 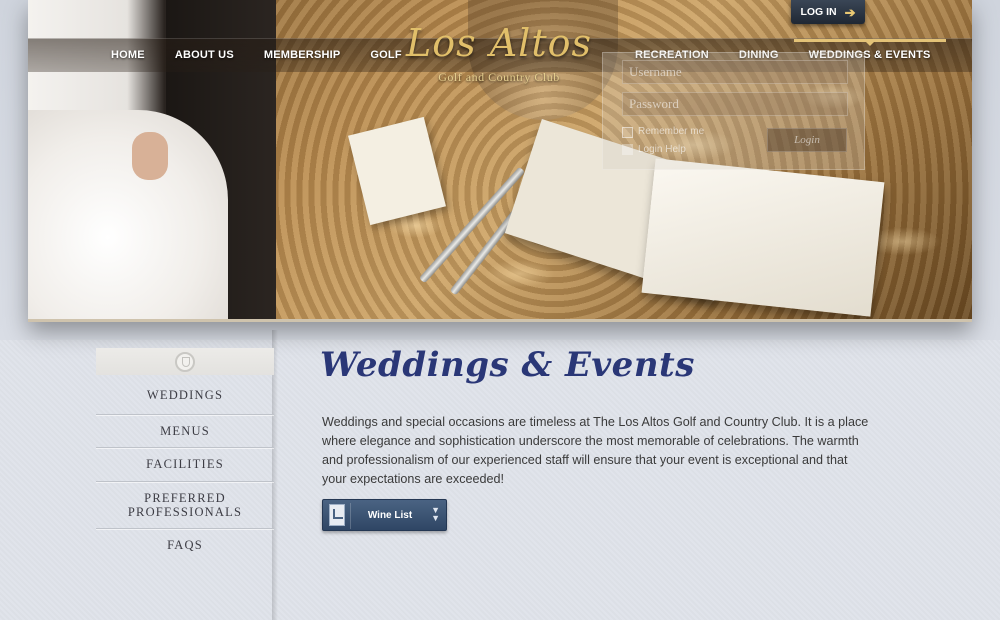 What do you see at coordinates (128, 214) in the screenshot?
I see `hero-bride-dress` at bounding box center [128, 214].